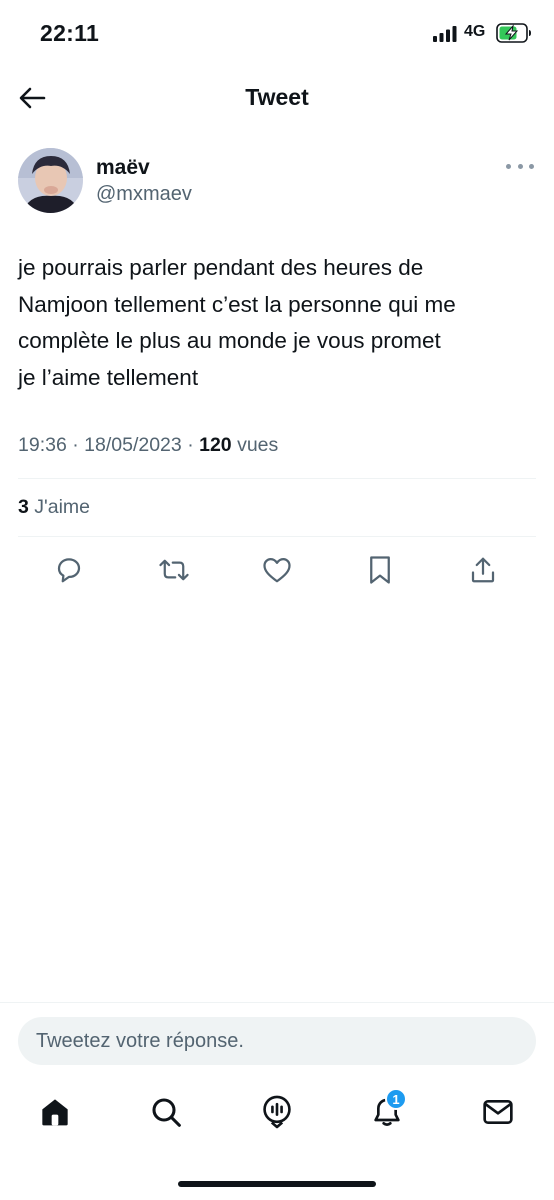 The width and height of the screenshot is (554, 1200). I want to click on page-title: Tweet, so click(277, 97).